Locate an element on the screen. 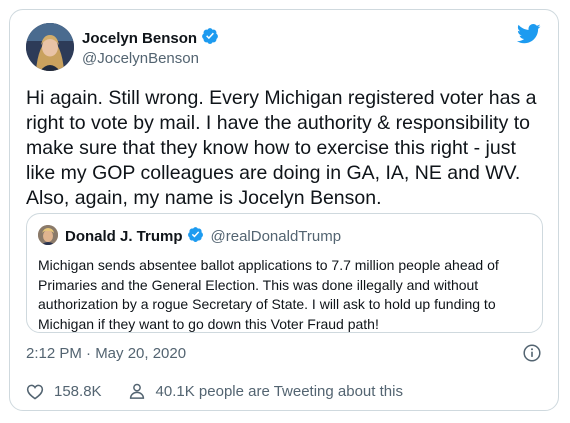  discuss-button: 40.1K people are Tweeting about this is located at coordinates (265, 391).